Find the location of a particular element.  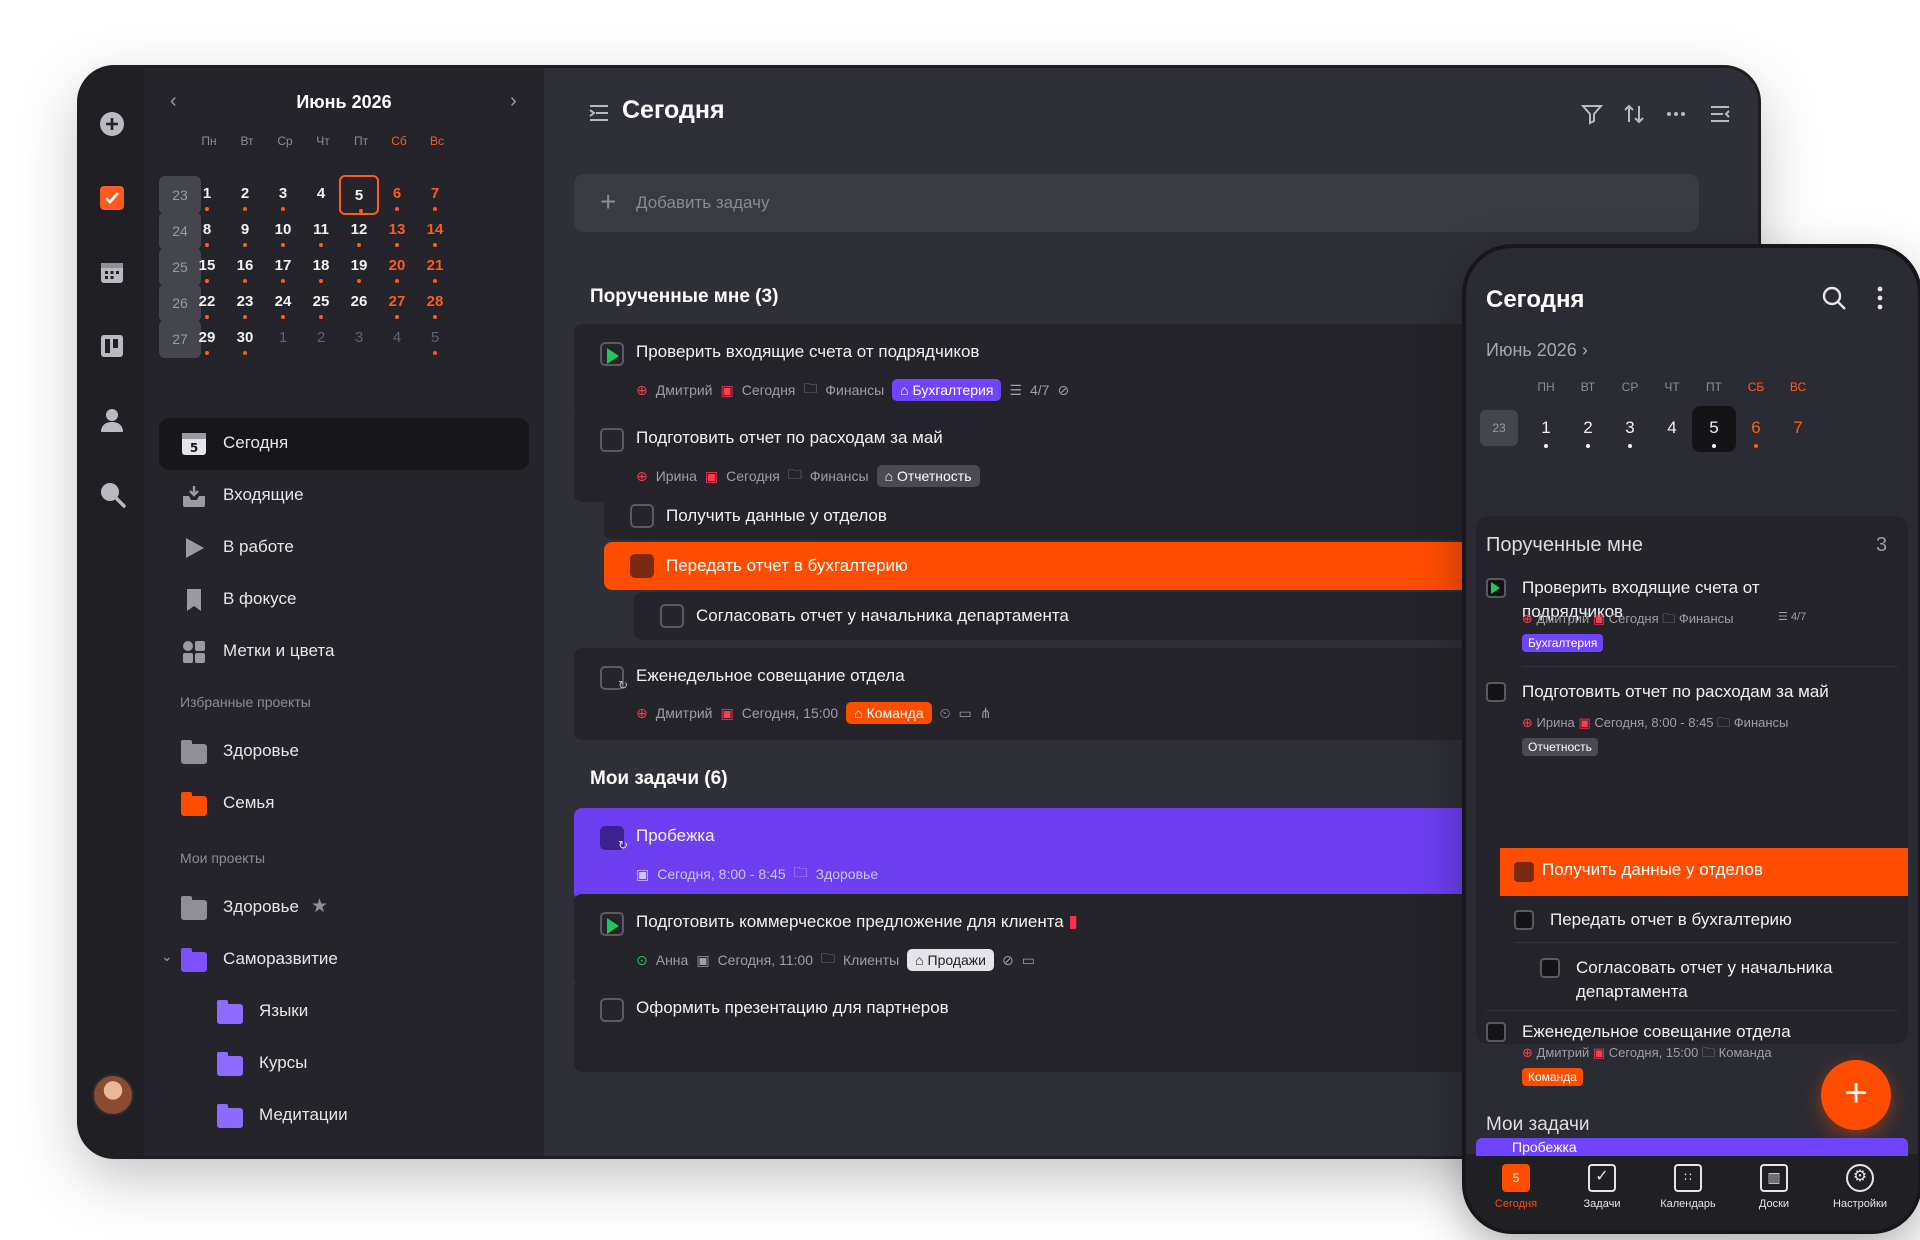

calendar-day: 12 is located at coordinates (359, 231).